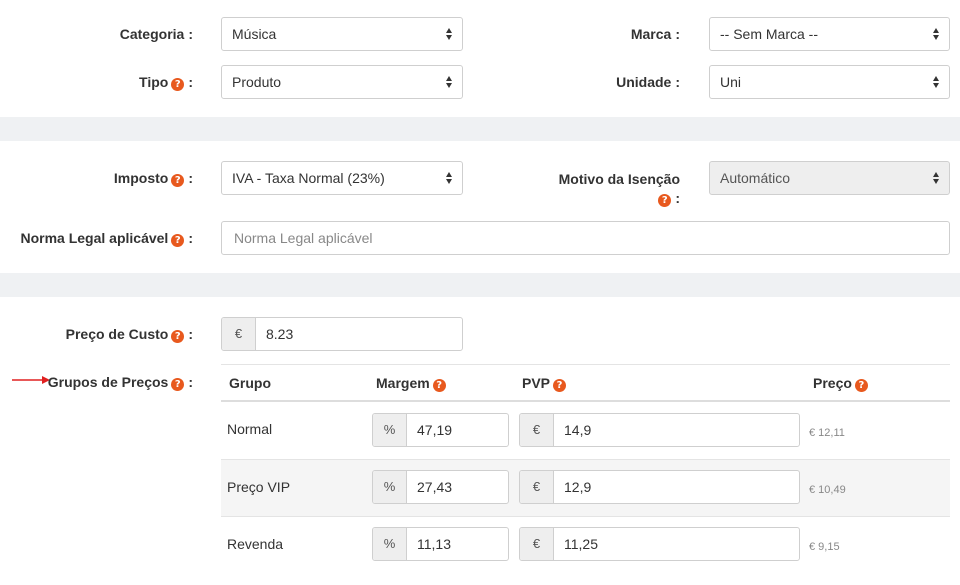 The image size is (960, 585). Describe the element at coordinates (250, 429) in the screenshot. I see `row-group-name: Normal` at that location.